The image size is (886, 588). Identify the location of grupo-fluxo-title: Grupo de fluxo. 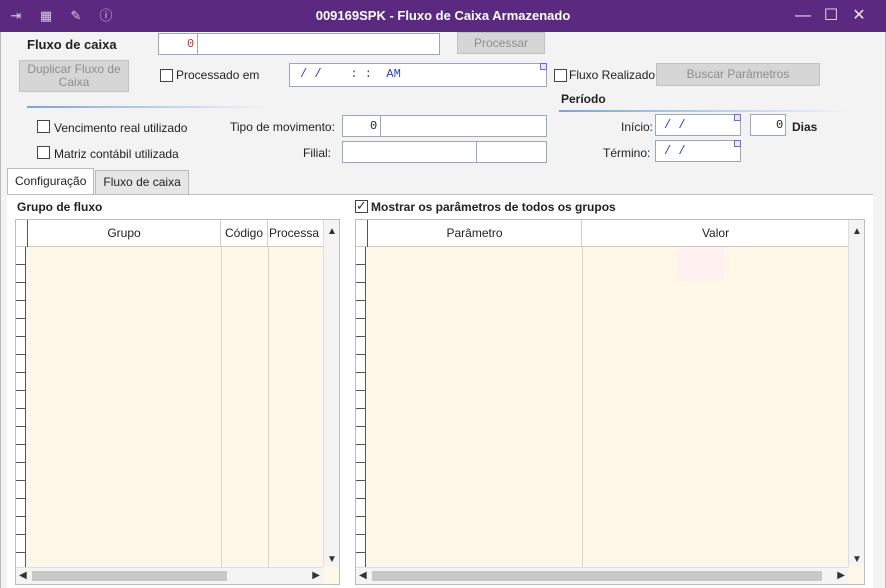
(60, 207).